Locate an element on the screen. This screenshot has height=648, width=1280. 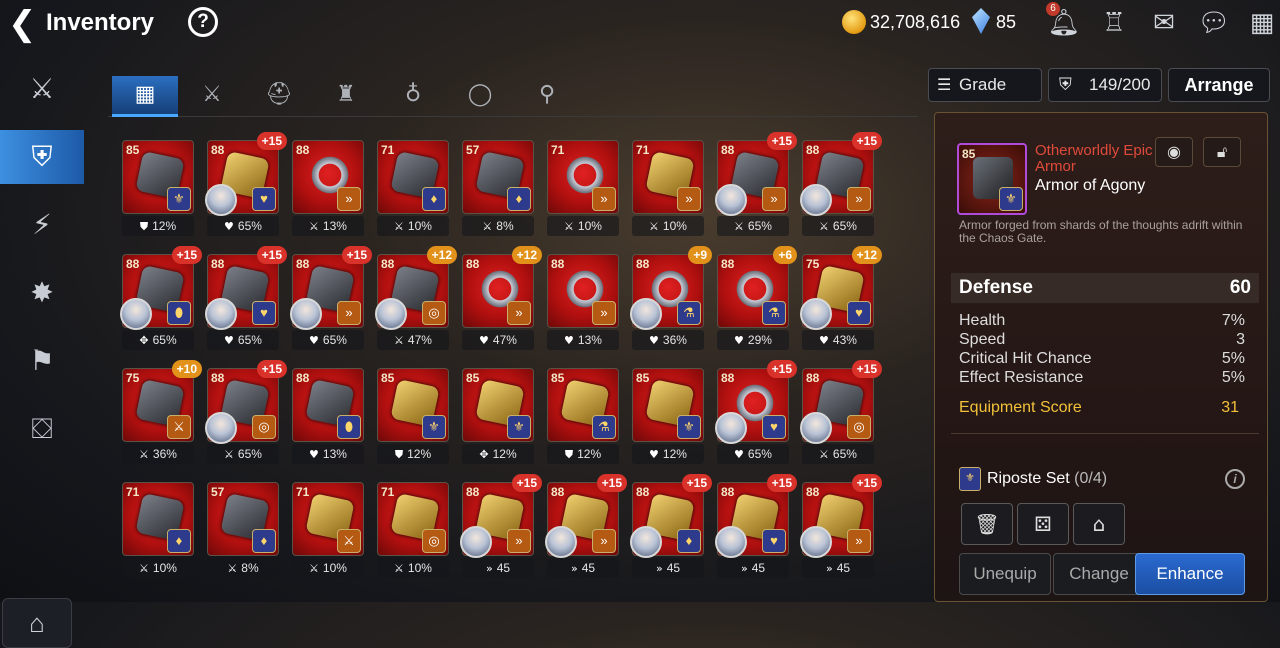
set-emblem-icon: ♦ is located at coordinates (179, 541).